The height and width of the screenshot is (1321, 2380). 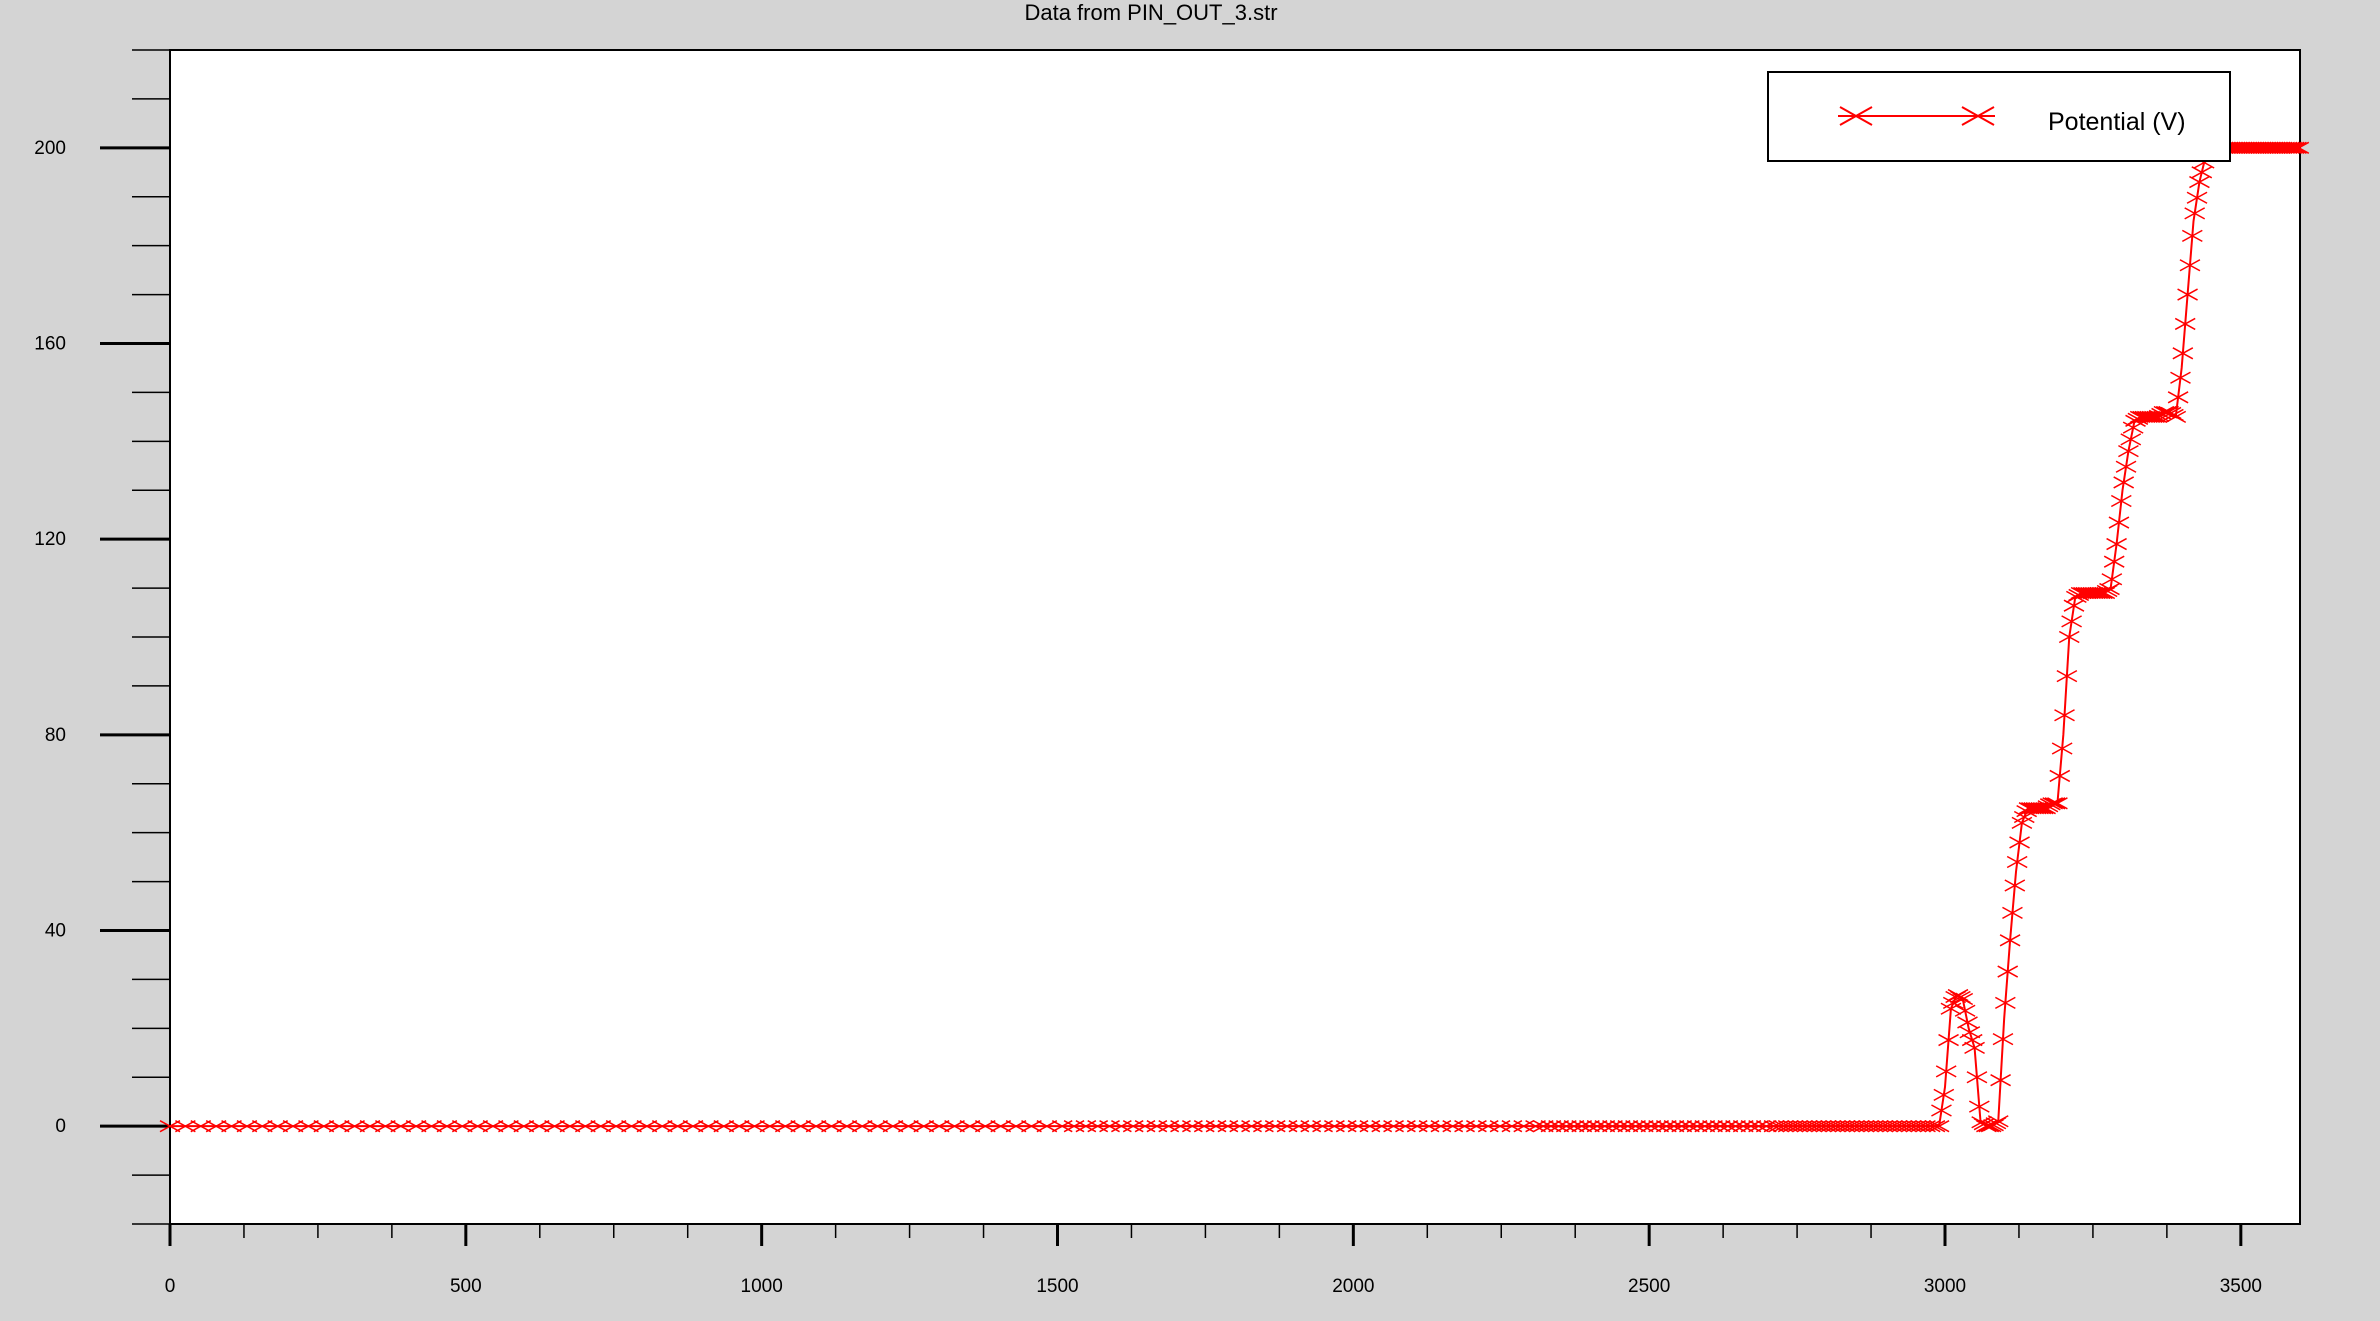 I want to click on x-tick-label: 2000, so click(x=1353, y=1286).